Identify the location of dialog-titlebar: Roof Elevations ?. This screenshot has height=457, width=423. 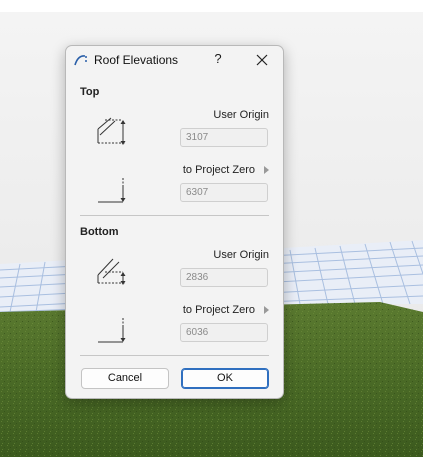
(174, 60).